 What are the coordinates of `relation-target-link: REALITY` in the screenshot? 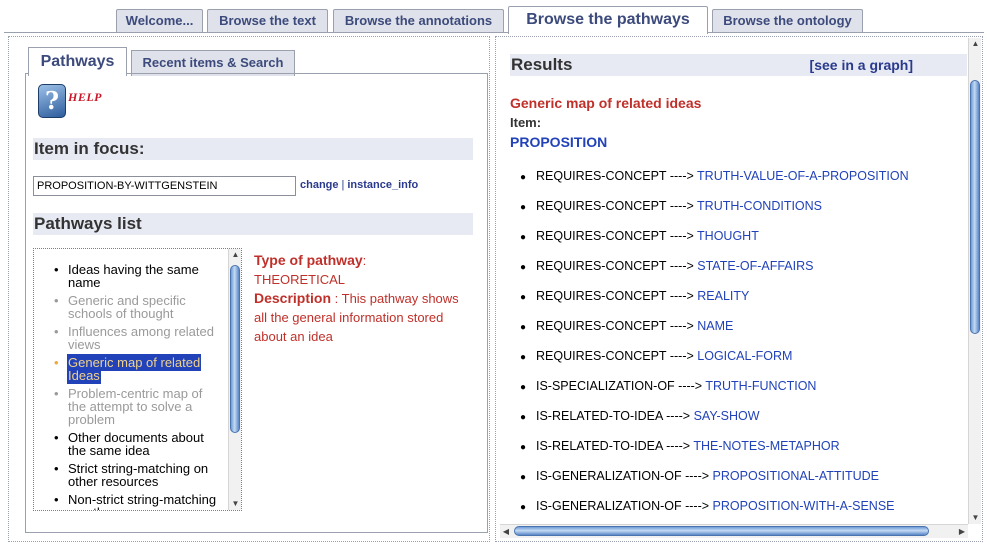 It's located at (723, 296).